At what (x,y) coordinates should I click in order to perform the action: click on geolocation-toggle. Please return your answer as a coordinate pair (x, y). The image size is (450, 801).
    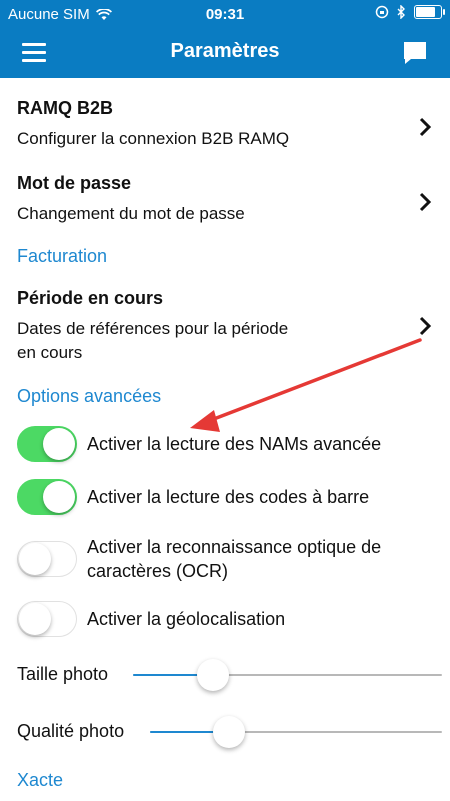
    Looking at the image, I should click on (47, 619).